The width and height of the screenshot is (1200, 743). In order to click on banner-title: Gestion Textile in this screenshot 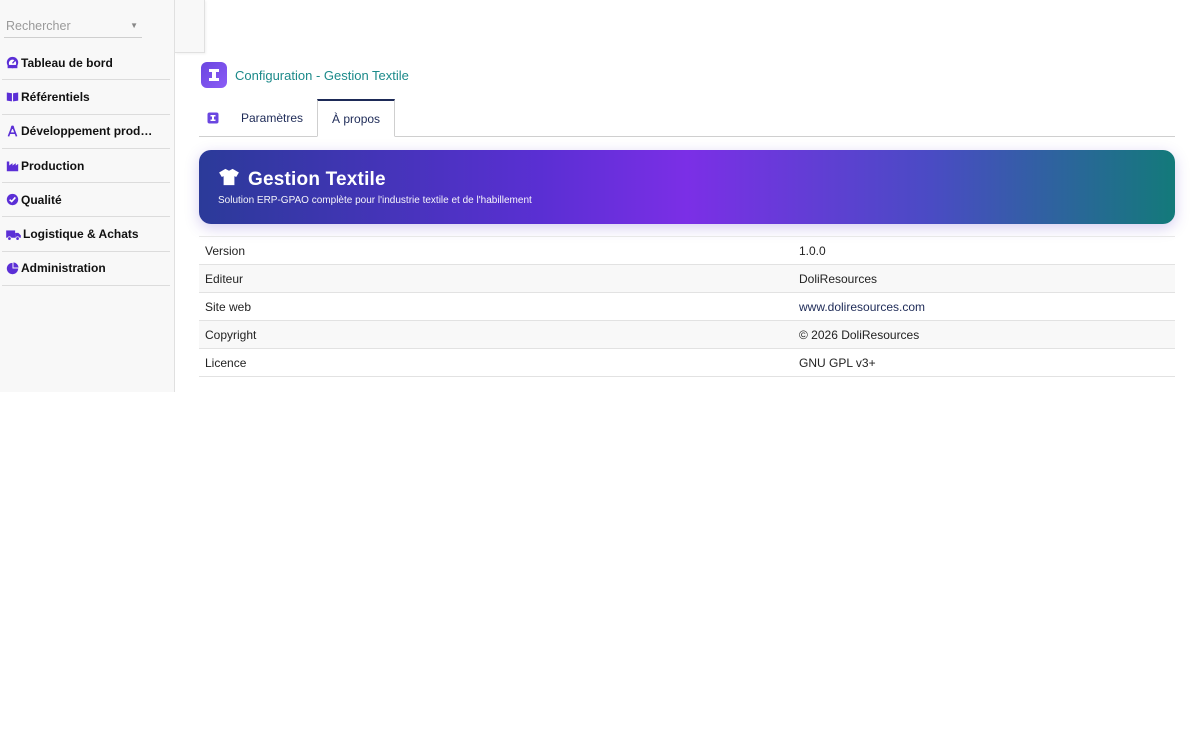, I will do `click(317, 179)`.